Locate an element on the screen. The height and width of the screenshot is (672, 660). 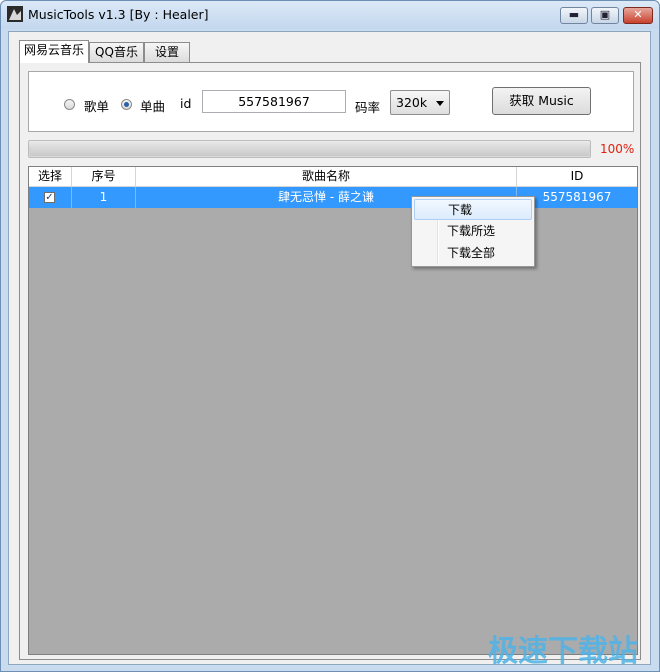
menu-item-download-selected: 下载所选 is located at coordinates (473, 231).